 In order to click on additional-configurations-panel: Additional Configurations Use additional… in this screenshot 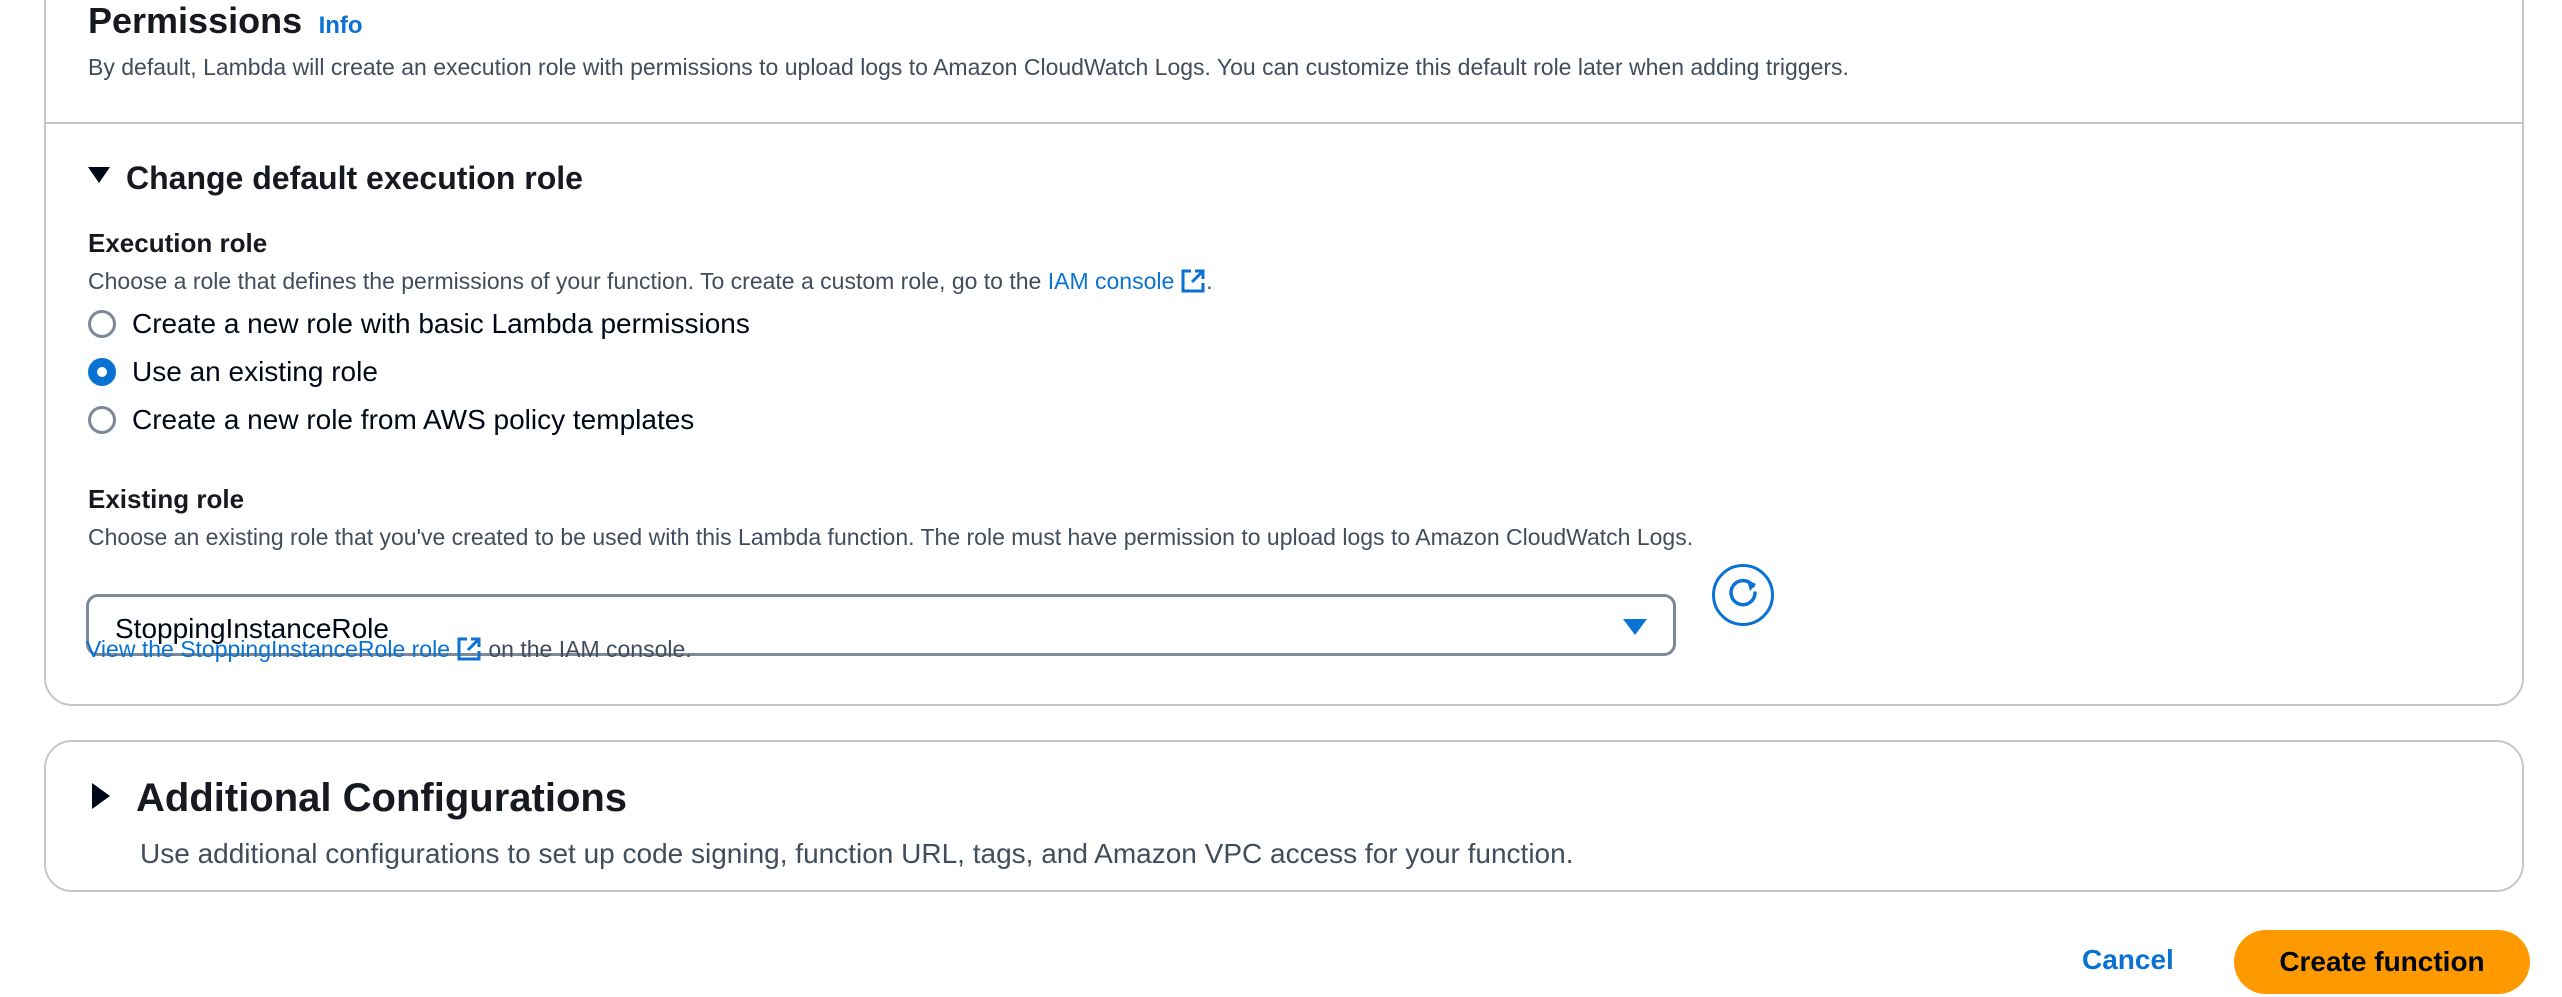, I will do `click(1284, 816)`.